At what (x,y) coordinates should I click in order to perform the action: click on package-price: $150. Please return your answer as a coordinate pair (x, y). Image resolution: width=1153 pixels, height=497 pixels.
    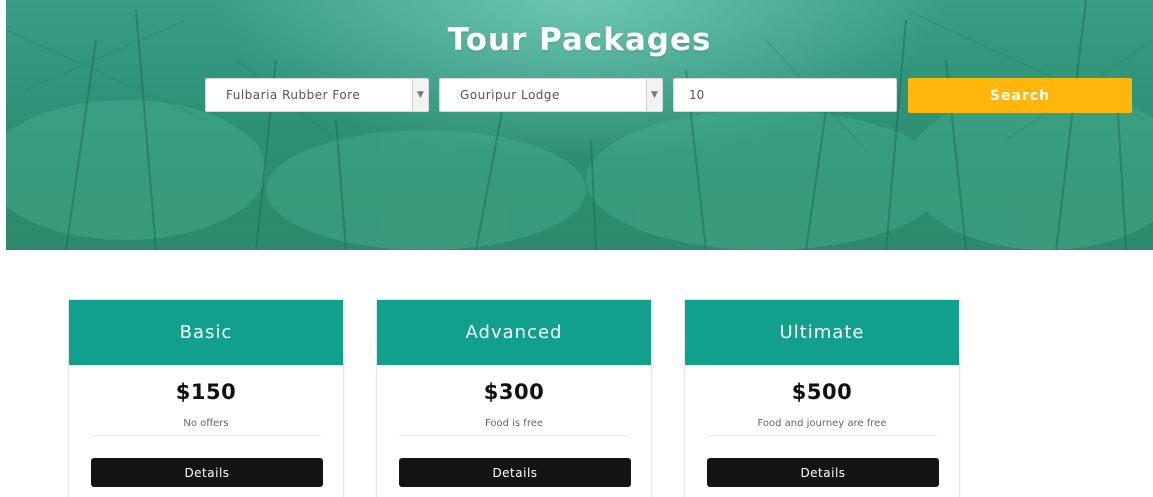
    Looking at the image, I should click on (206, 392).